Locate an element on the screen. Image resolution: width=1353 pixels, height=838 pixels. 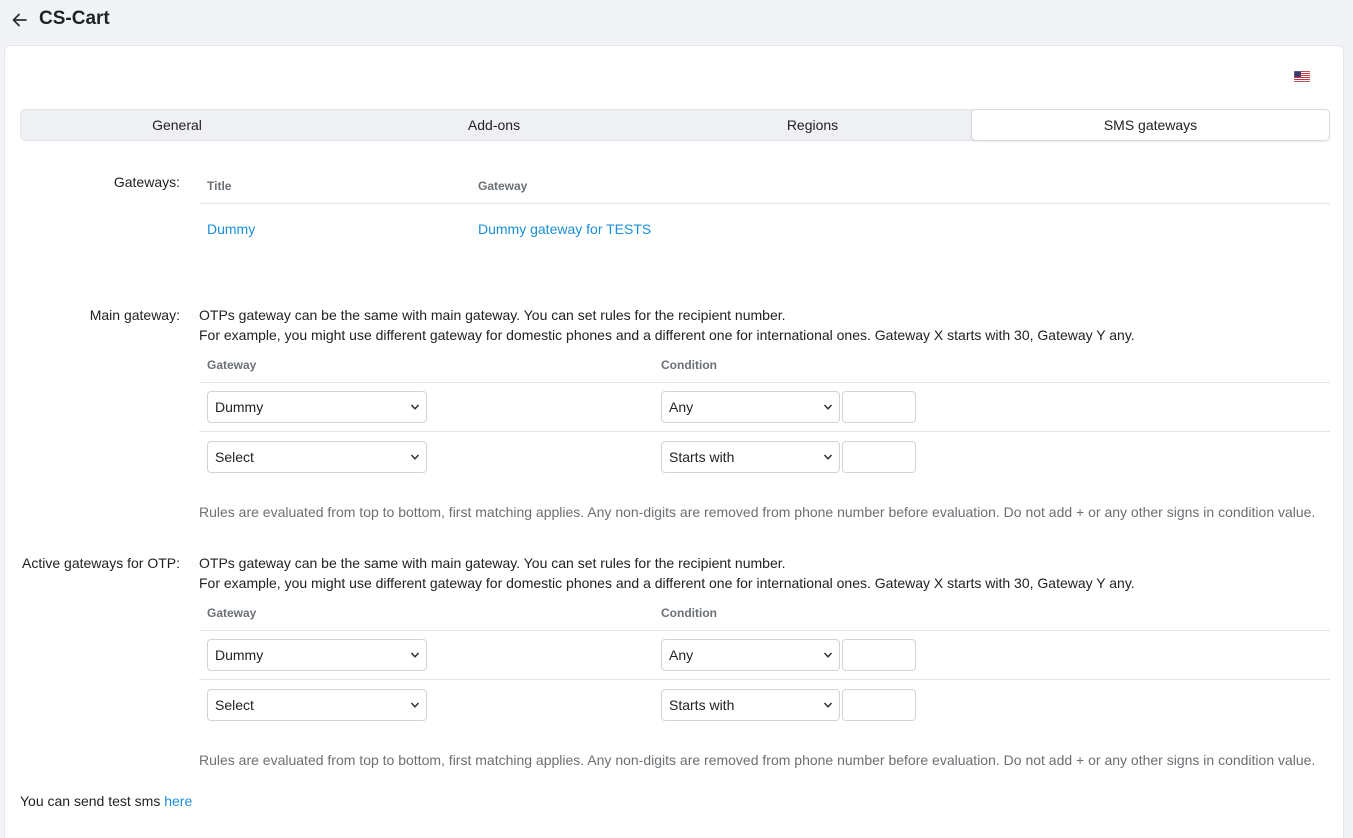
otp-gateways-label: Active gateways for OTP: is located at coordinates (101, 563).